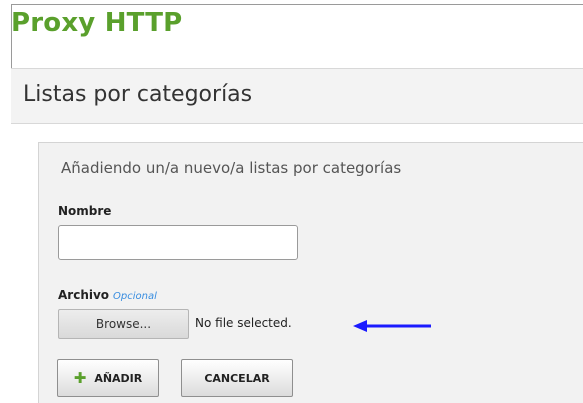  Describe the element at coordinates (85, 211) in the screenshot. I see `name-label: Nombre` at that location.